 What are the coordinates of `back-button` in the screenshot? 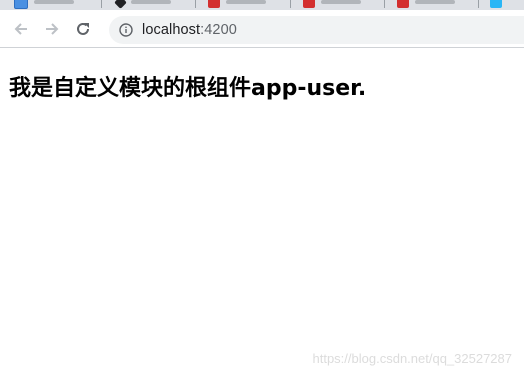 It's located at (21, 29).